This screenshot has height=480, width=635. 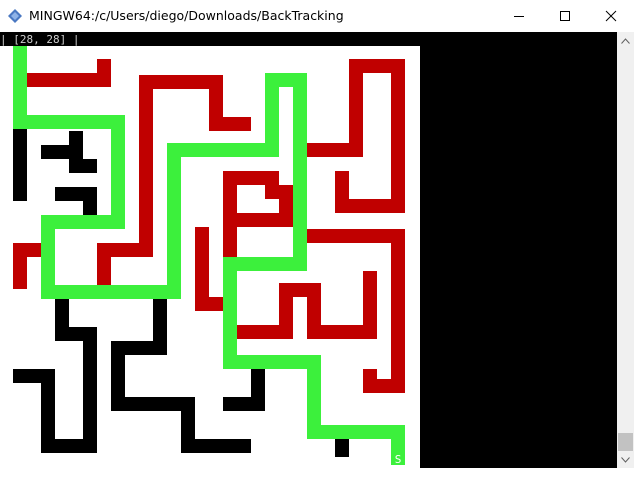 What do you see at coordinates (398, 459) in the screenshot?
I see `goal-marker: S` at bounding box center [398, 459].